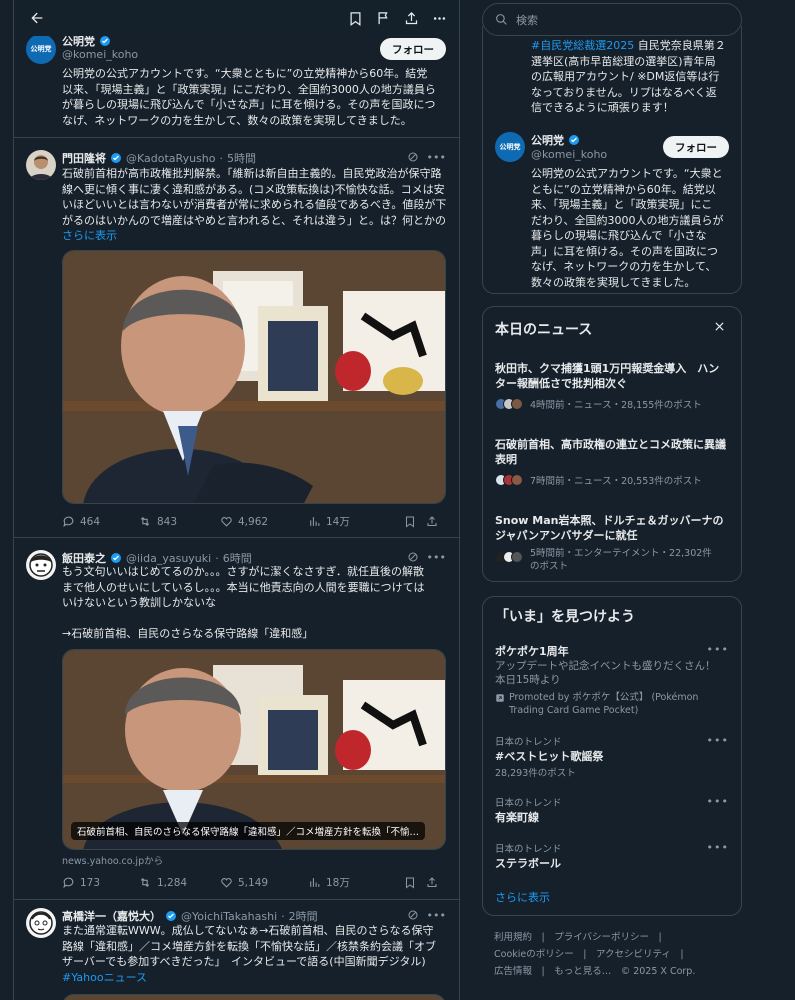 This screenshot has width=795, height=1000. What do you see at coordinates (544, 330) in the screenshot?
I see `panel-title: 本日のニュース` at bounding box center [544, 330].